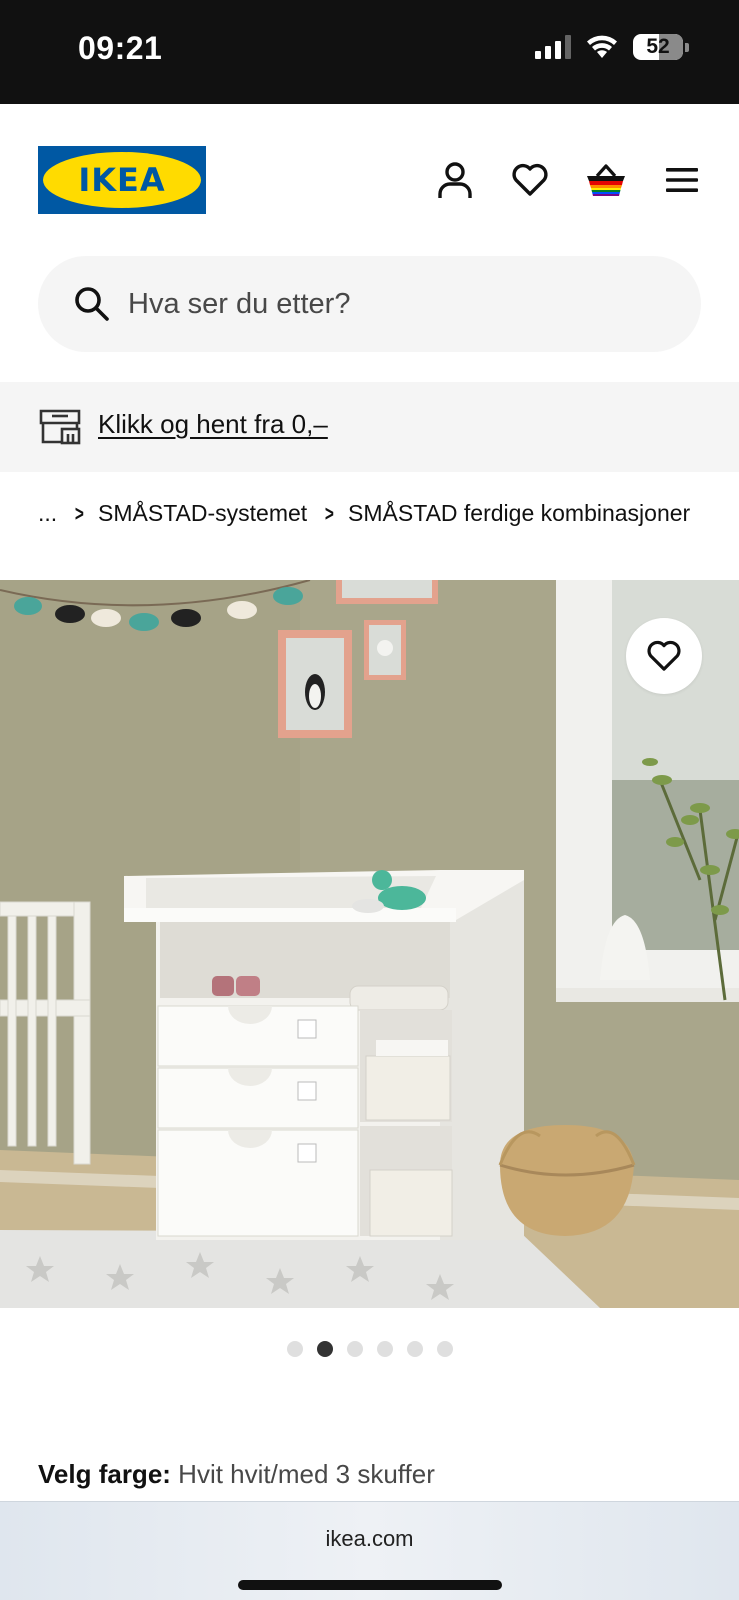 The width and height of the screenshot is (739, 1600). Describe the element at coordinates (553, 47) in the screenshot. I see `cellular-signal-icon` at that location.